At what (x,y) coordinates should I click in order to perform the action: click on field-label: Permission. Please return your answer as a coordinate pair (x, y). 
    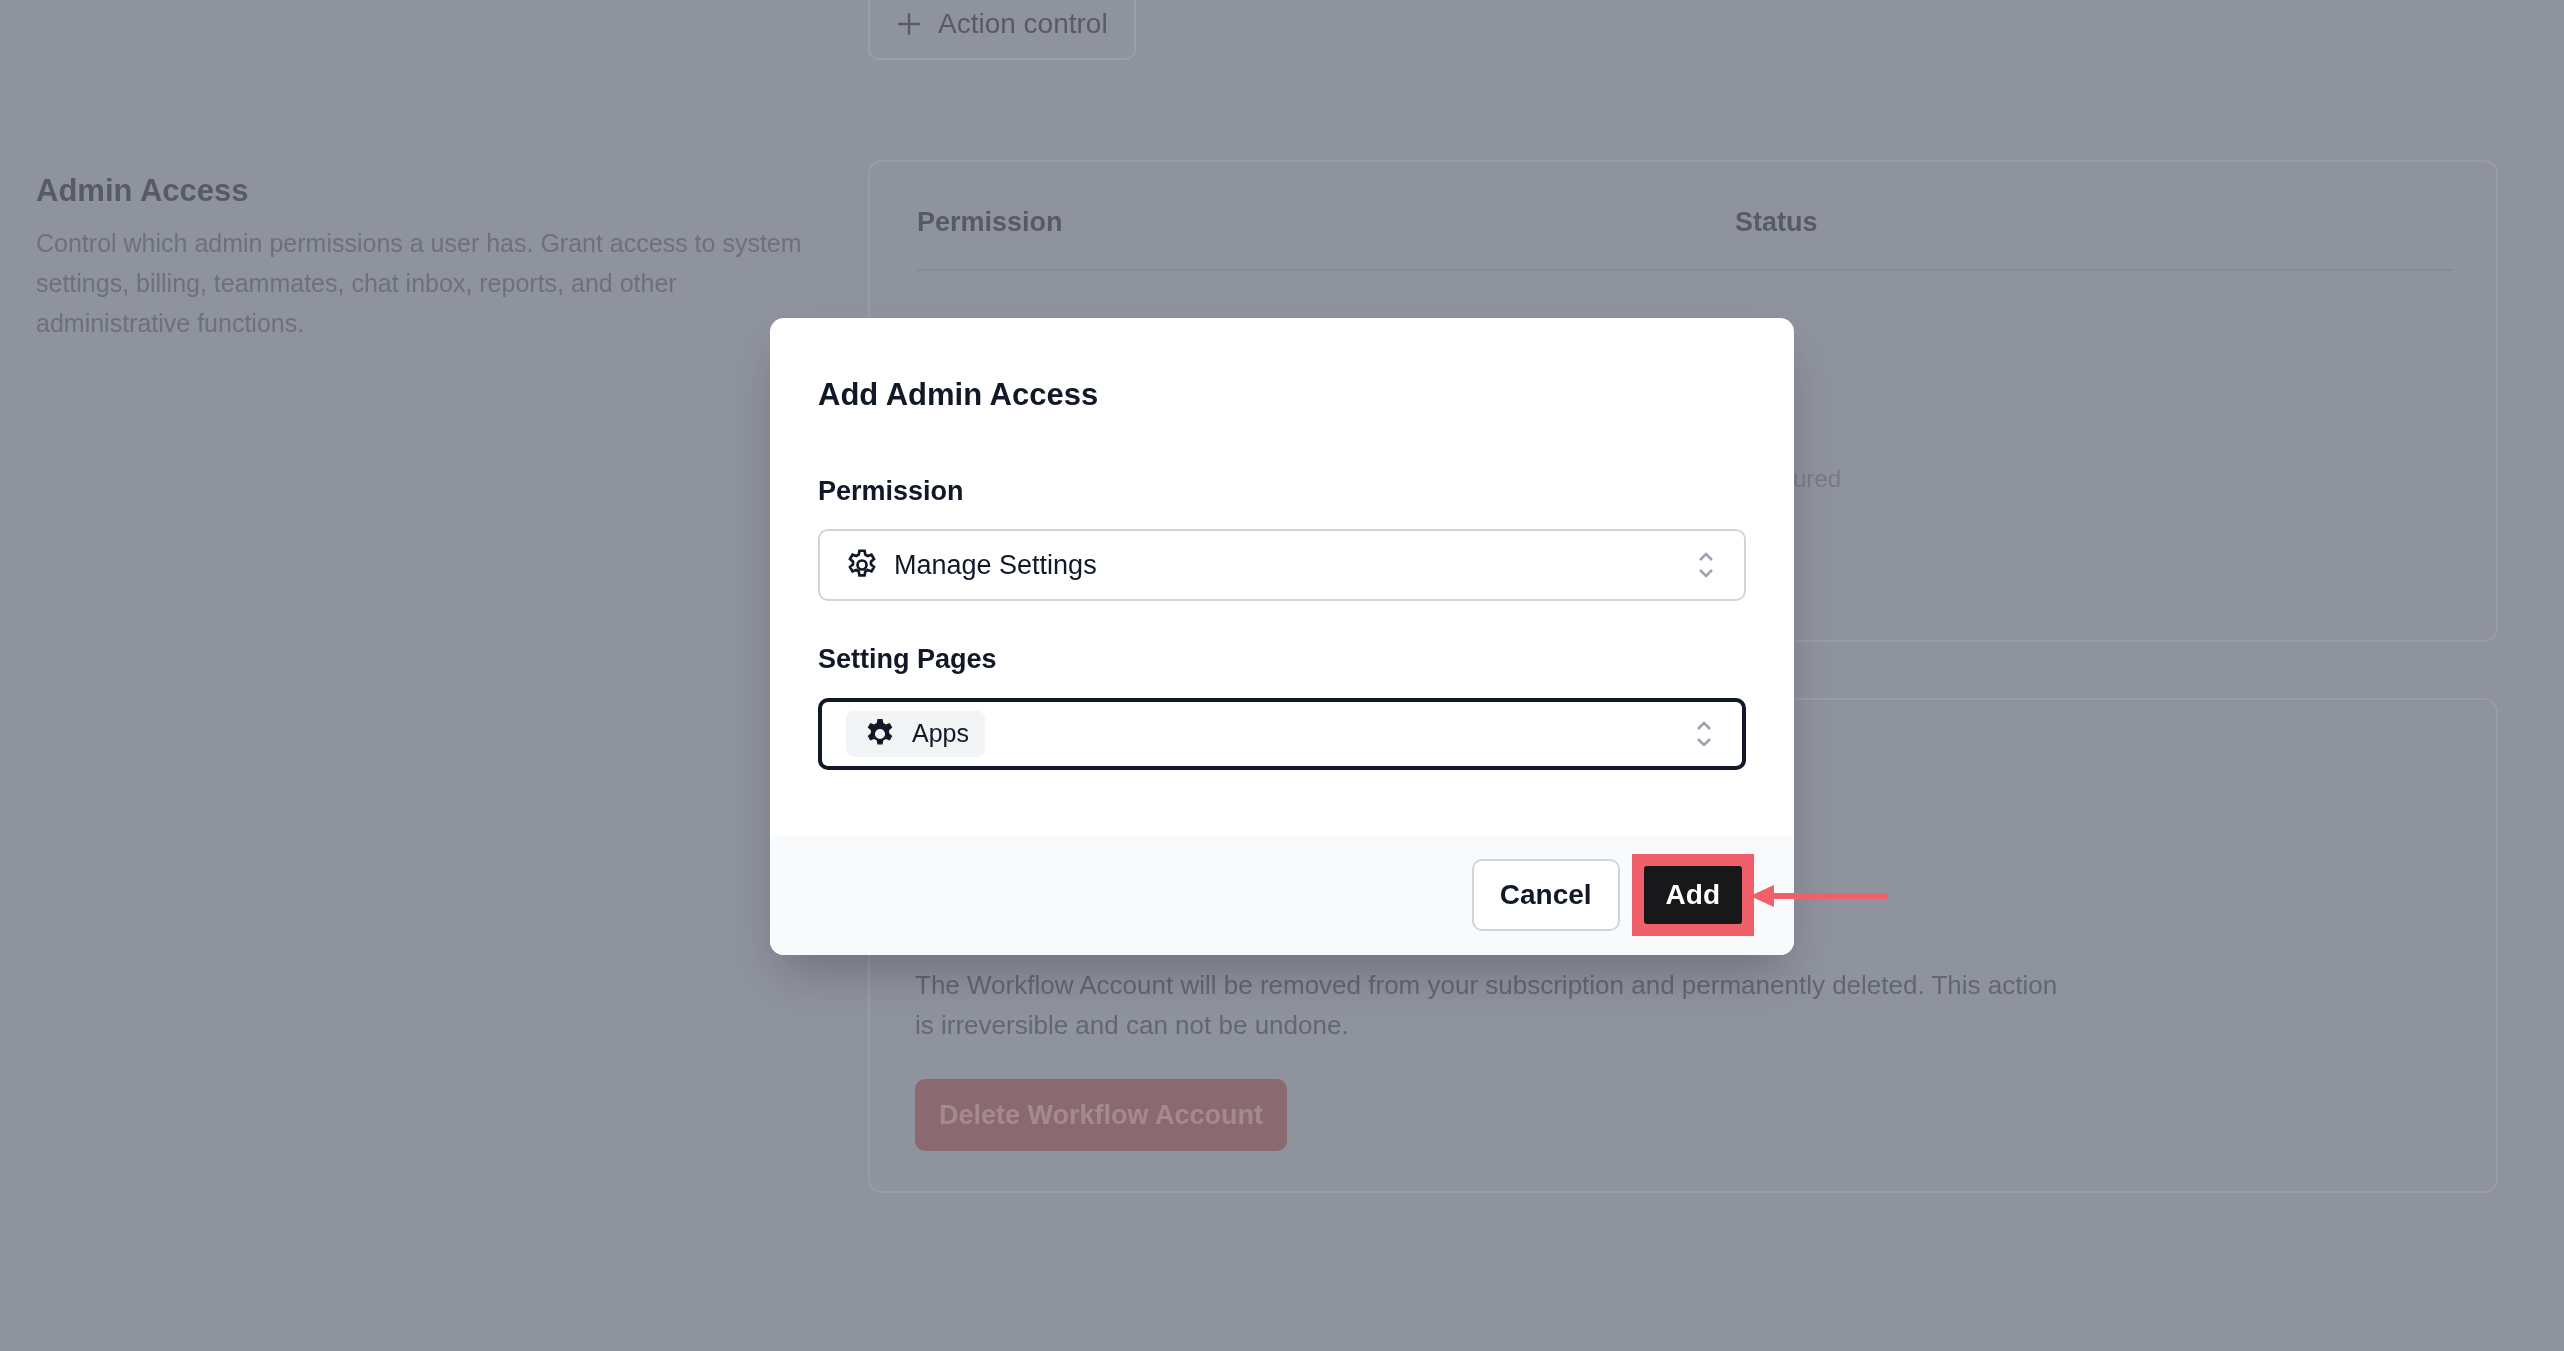
    Looking at the image, I should click on (891, 491).